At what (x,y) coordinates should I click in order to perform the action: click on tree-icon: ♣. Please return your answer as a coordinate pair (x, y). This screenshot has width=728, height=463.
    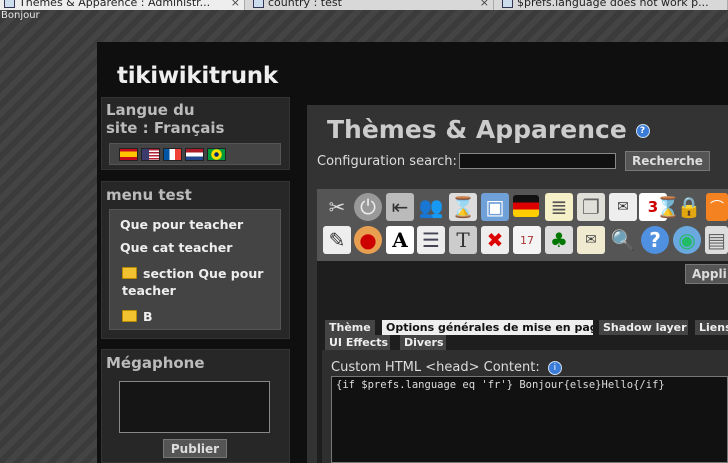
    Looking at the image, I should click on (559, 240).